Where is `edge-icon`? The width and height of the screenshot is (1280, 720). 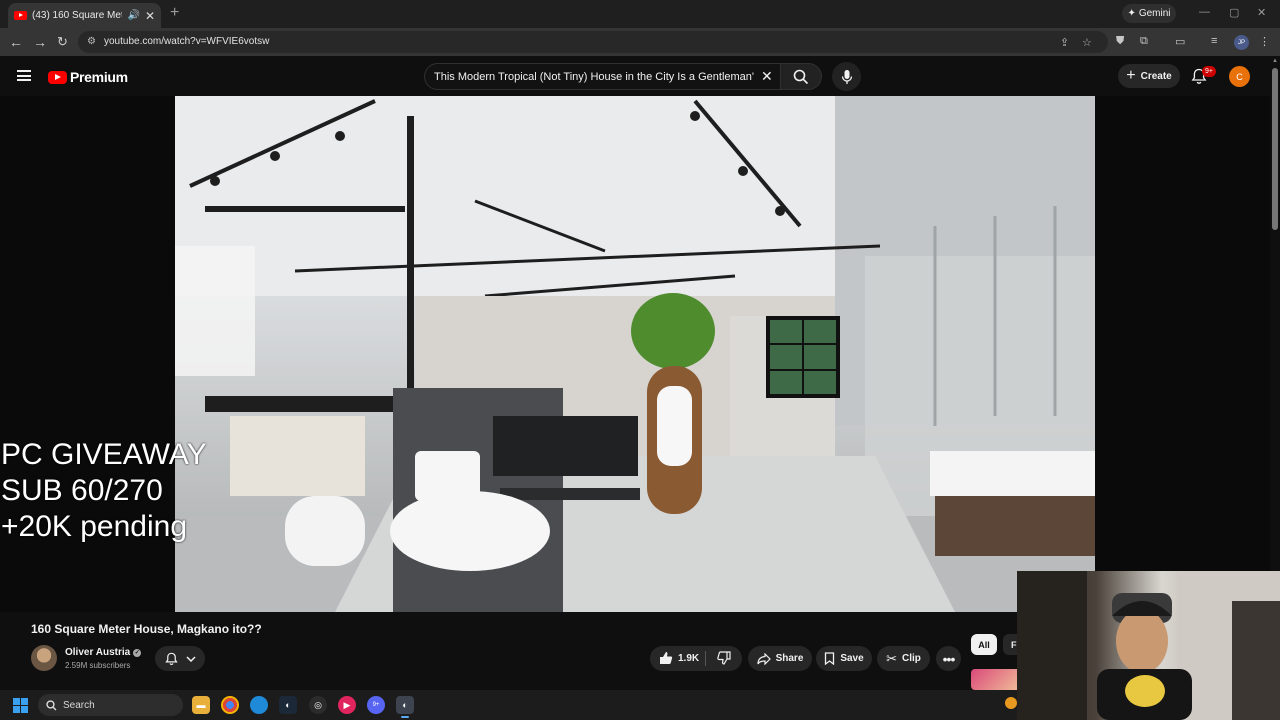
edge-icon is located at coordinates (259, 705).